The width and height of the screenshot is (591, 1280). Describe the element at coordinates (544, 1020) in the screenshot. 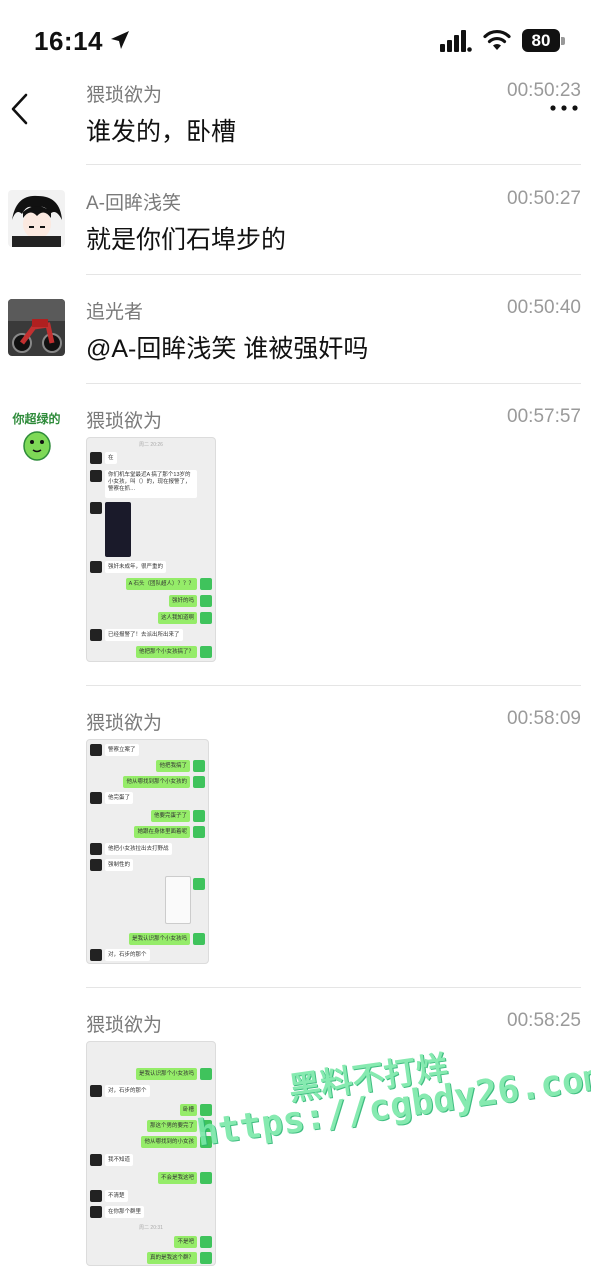

I see `message-time: 00:58:25` at that location.